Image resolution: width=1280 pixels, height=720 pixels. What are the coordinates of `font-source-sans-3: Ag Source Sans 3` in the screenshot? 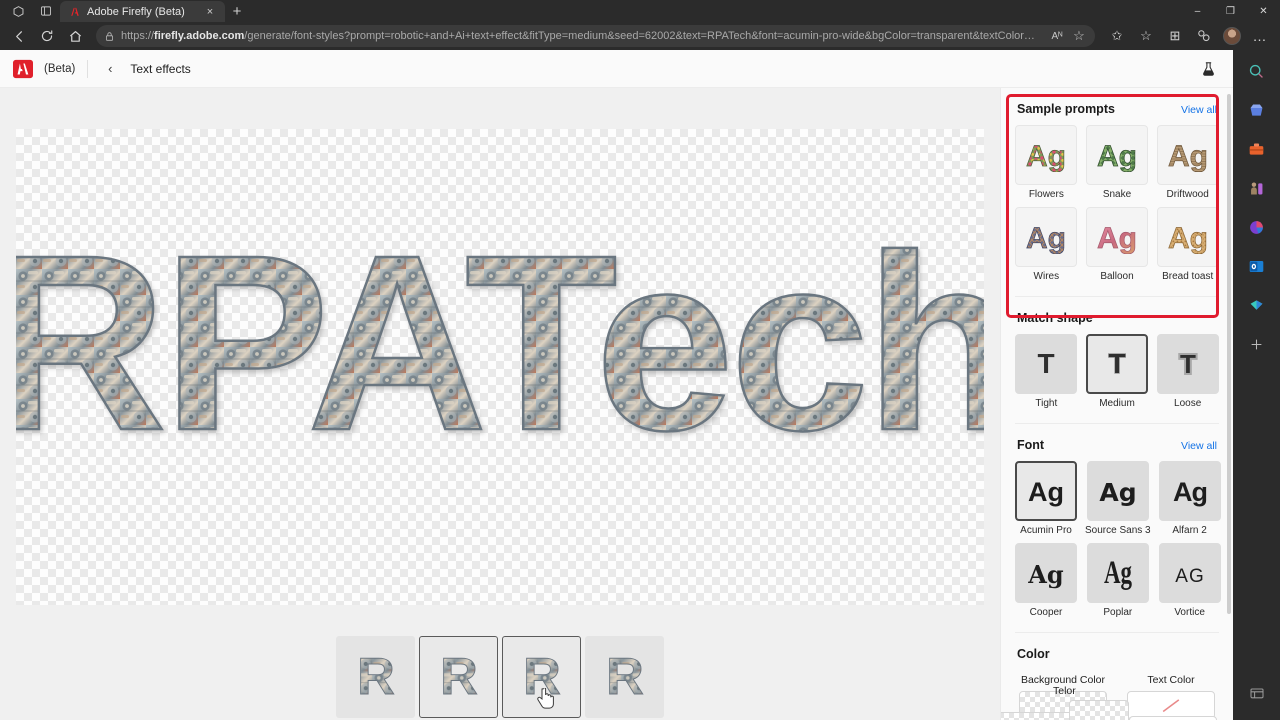 It's located at (1118, 498).